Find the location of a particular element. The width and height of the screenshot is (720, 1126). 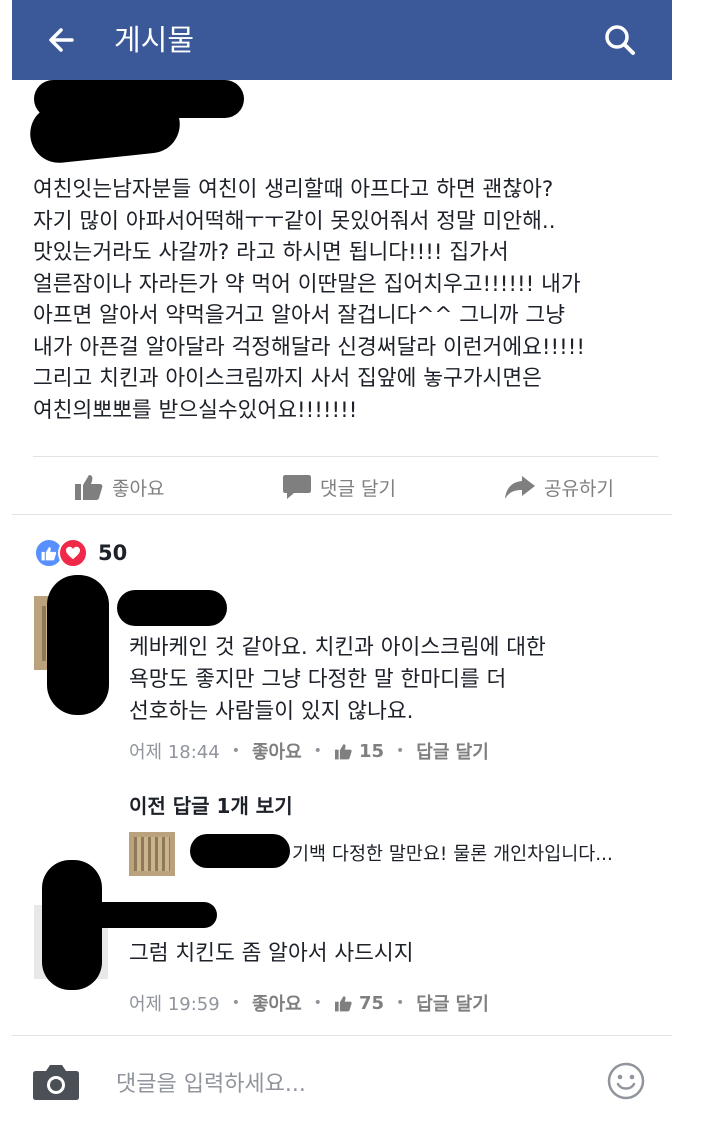

back-arrow-icon is located at coordinates (62, 40).